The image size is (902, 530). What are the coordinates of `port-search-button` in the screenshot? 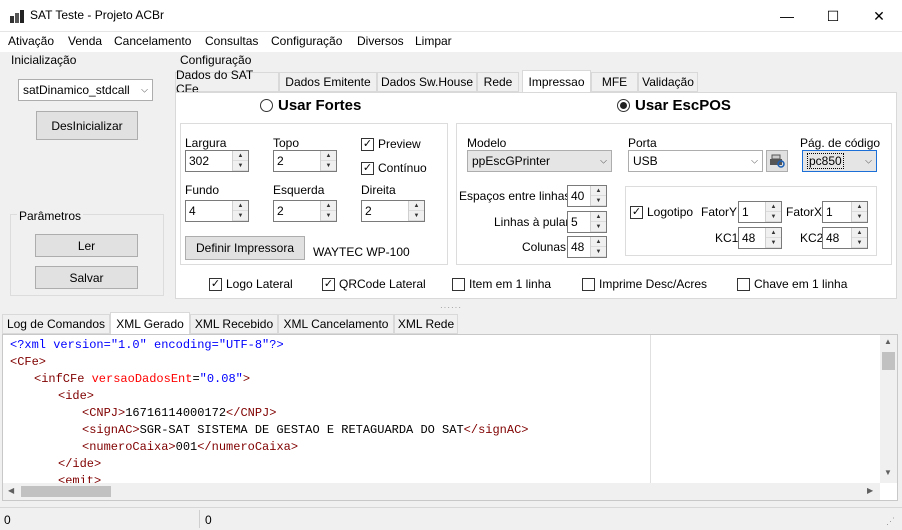 It's located at (777, 161).